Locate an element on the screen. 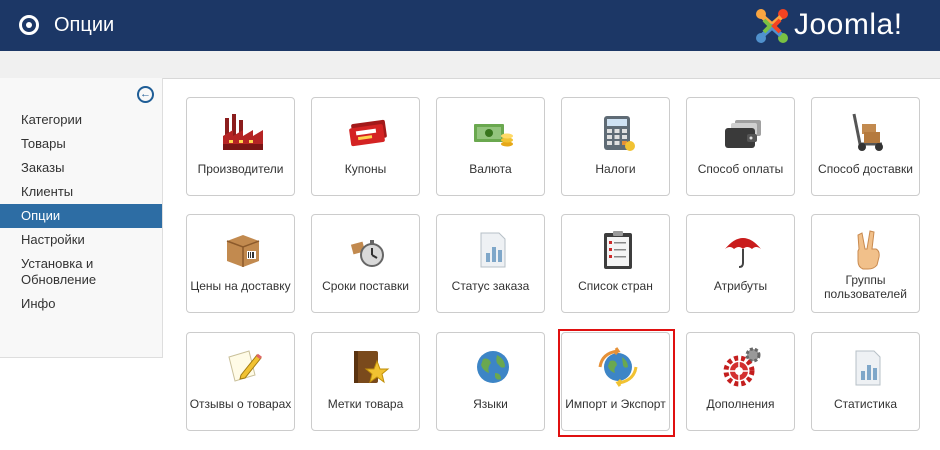  tile-label: Способ оплаты is located at coordinates (740, 169).